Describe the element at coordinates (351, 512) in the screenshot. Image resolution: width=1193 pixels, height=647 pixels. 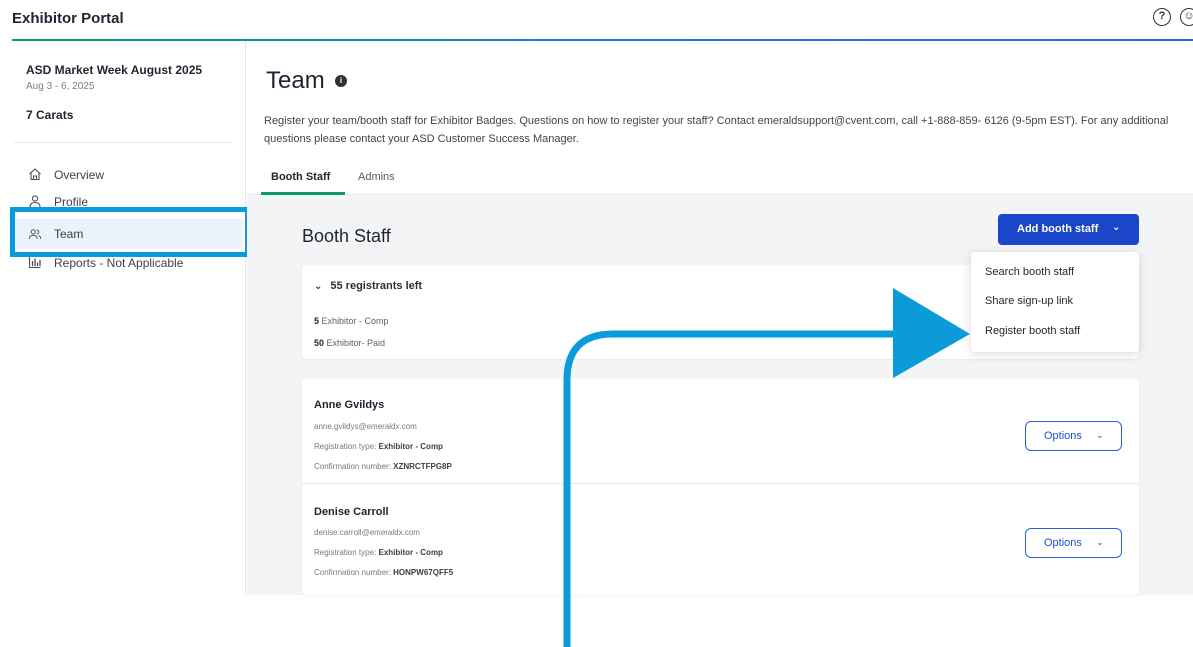
I see `staff-name: Denise Carroll` at that location.